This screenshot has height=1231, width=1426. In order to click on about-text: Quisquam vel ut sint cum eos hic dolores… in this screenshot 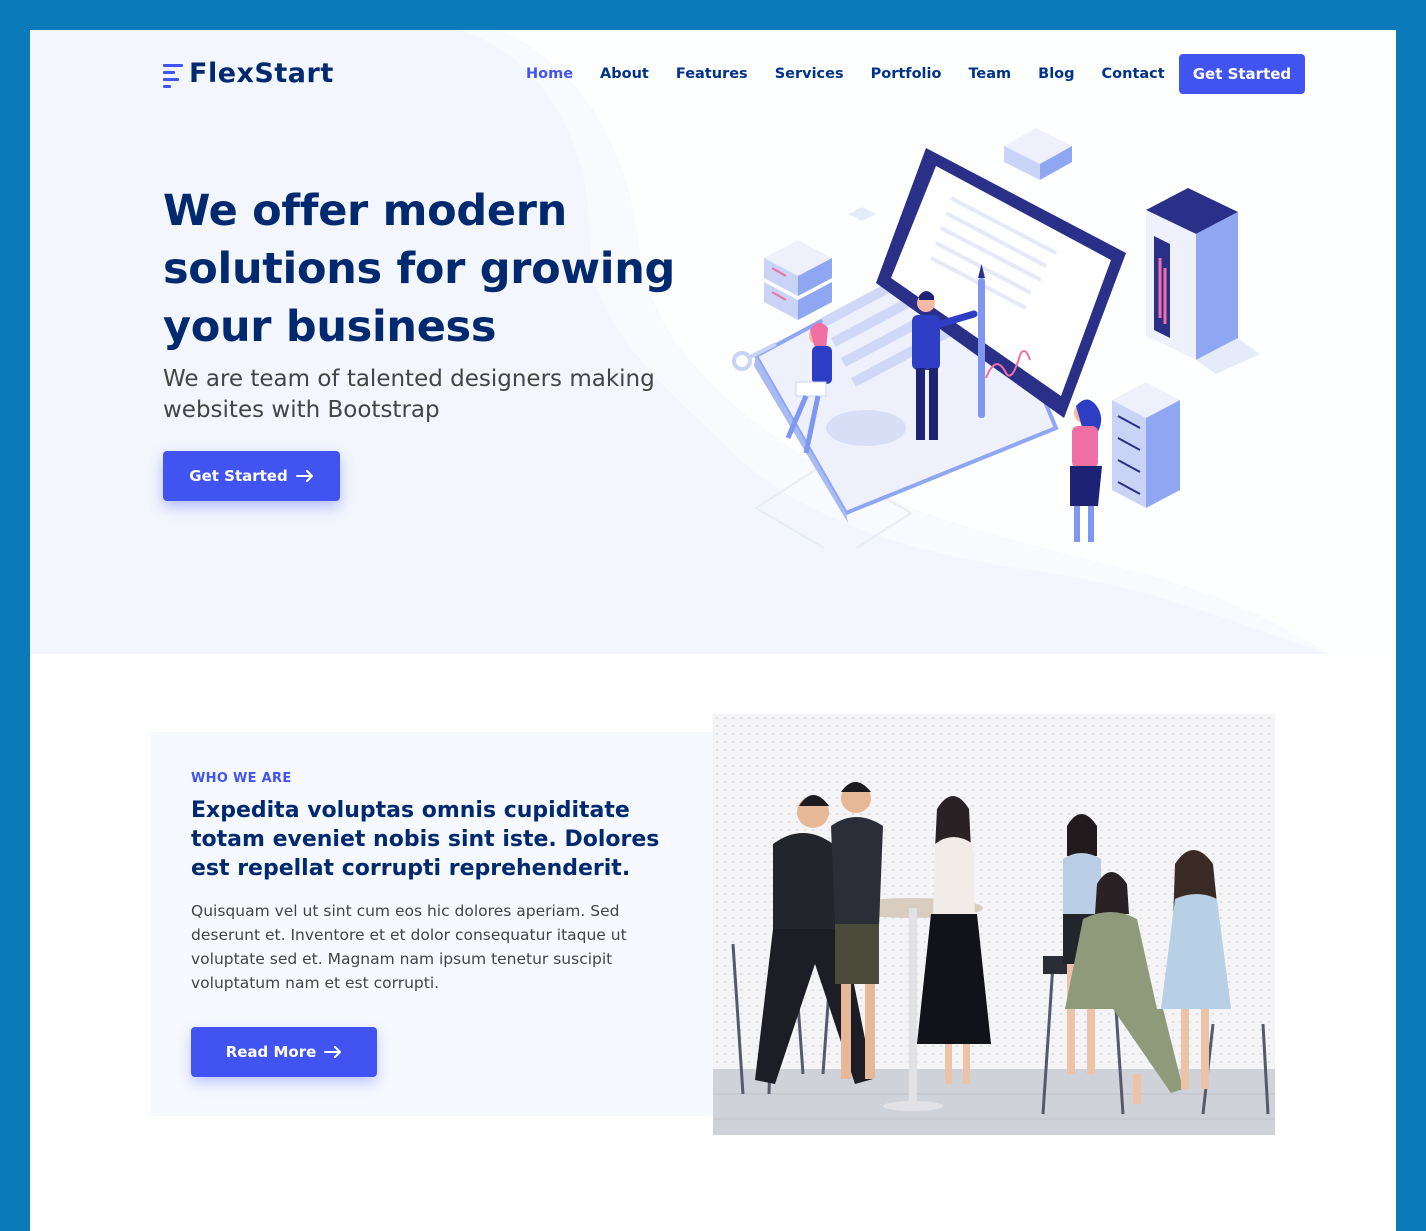, I will do `click(409, 947)`.